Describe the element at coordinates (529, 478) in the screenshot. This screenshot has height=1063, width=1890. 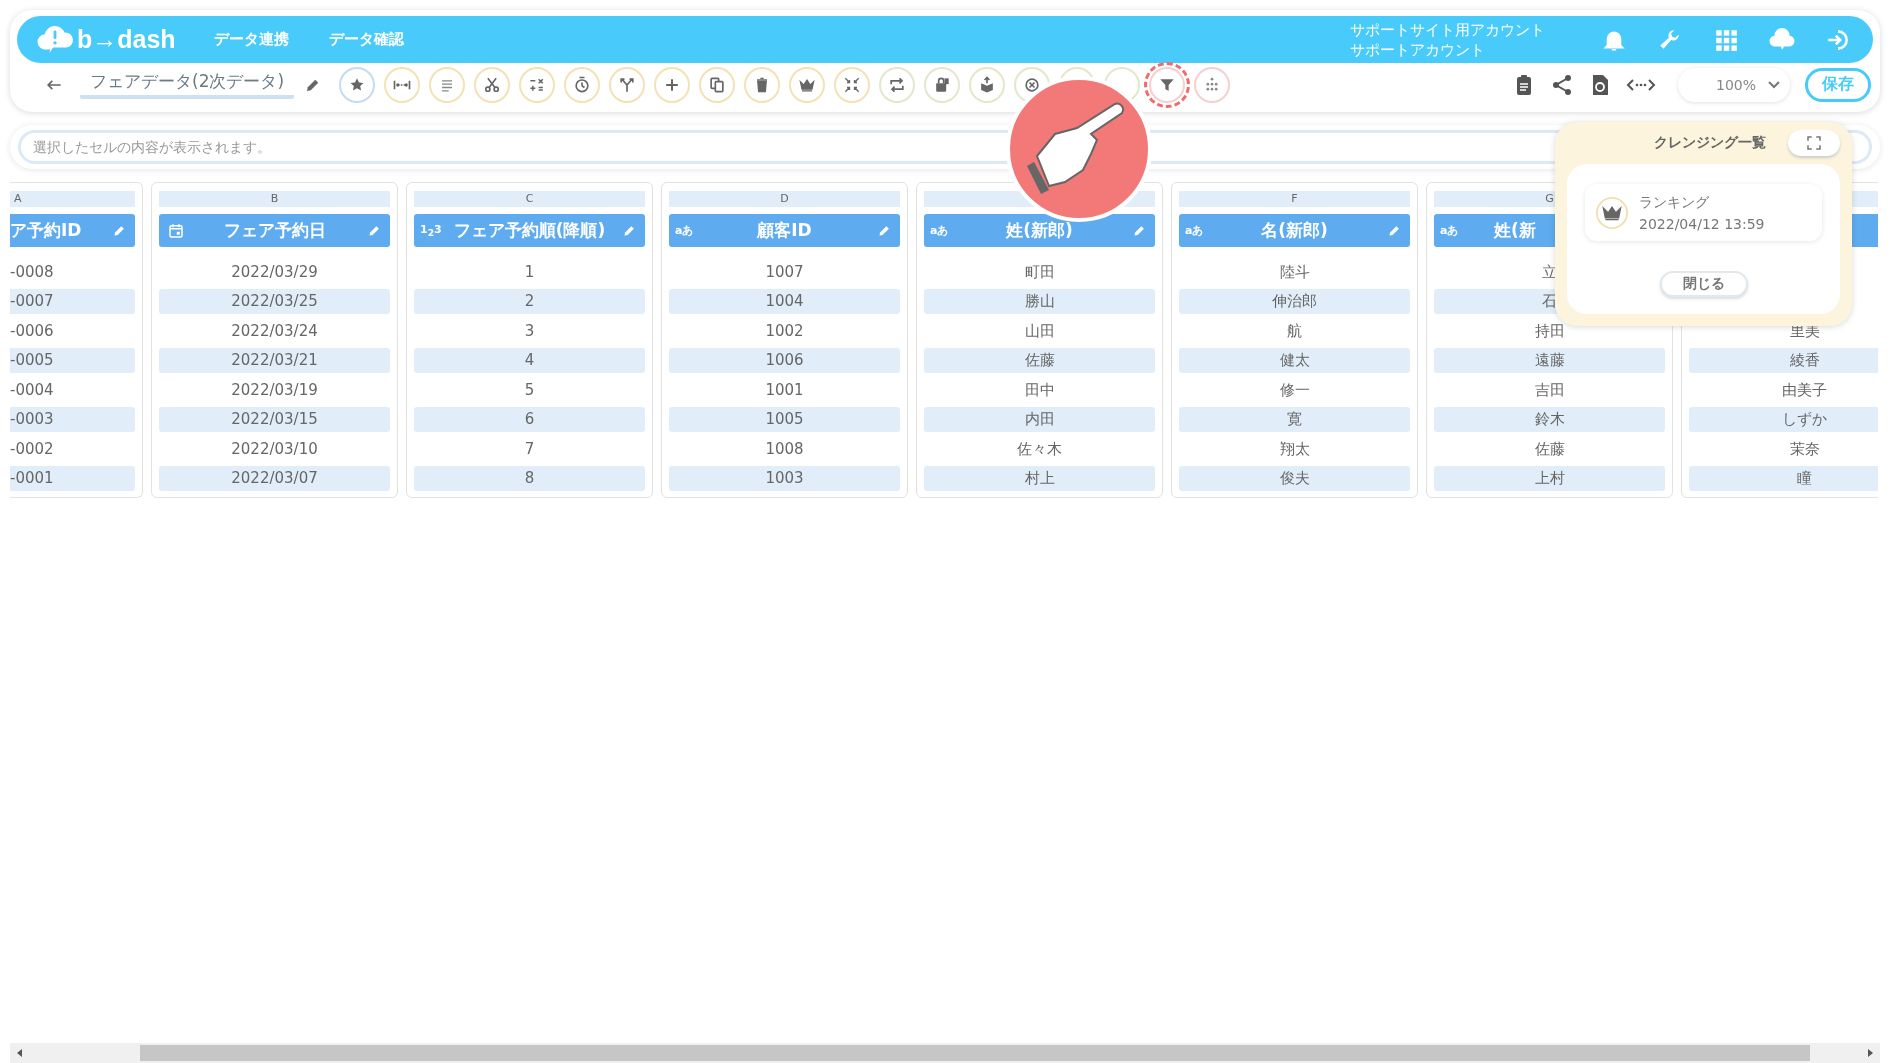
I see `table-cell: 8` at that location.